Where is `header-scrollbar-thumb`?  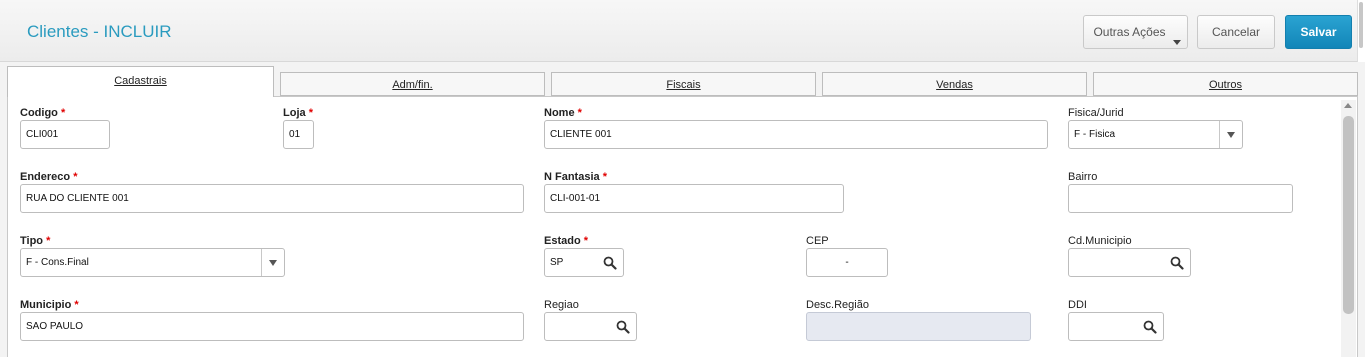 header-scrollbar-thumb is located at coordinates (1361, 25).